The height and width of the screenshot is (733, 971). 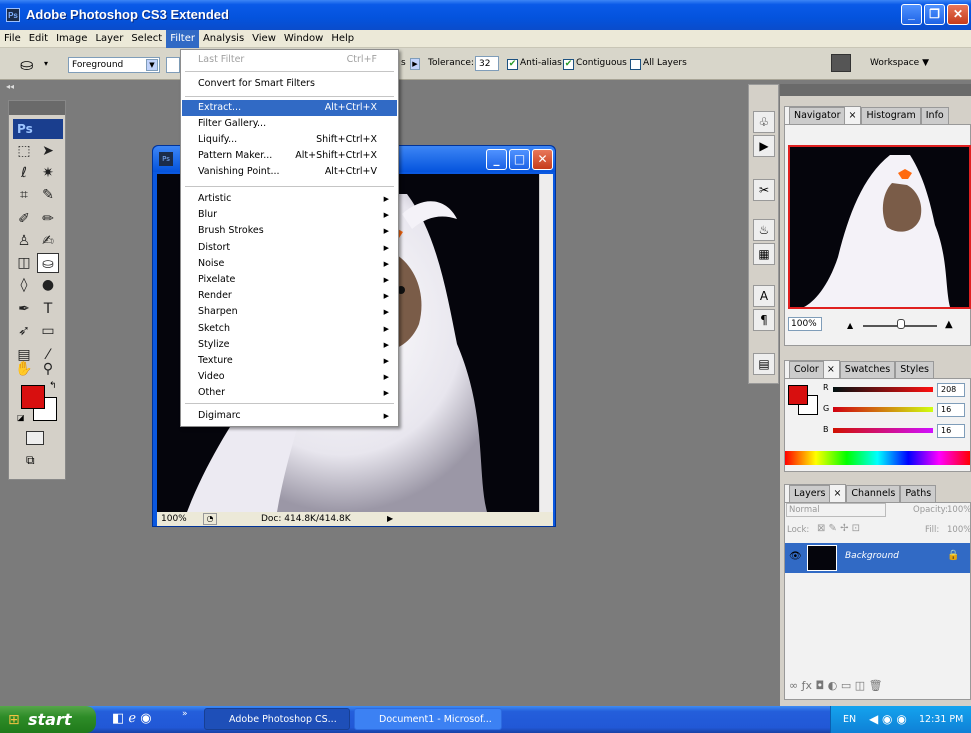 I want to click on lasso-tool-icon: ℓ, so click(x=24, y=173).